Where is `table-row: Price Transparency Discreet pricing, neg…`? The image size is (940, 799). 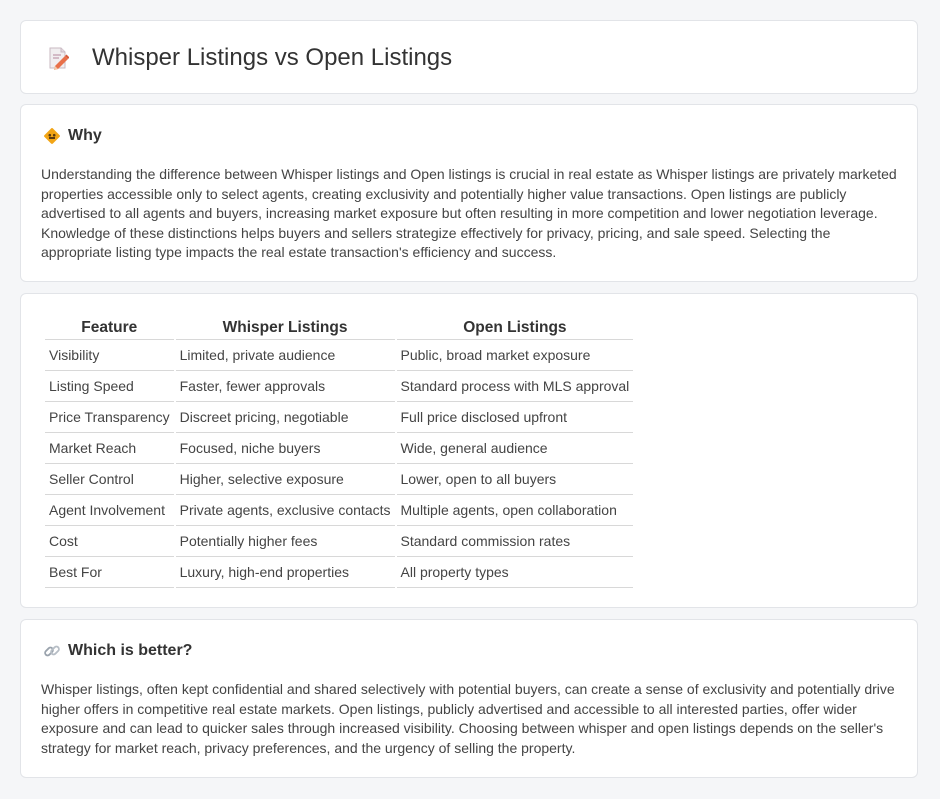 table-row: Price Transparency Discreet pricing, neg… is located at coordinates (339, 417).